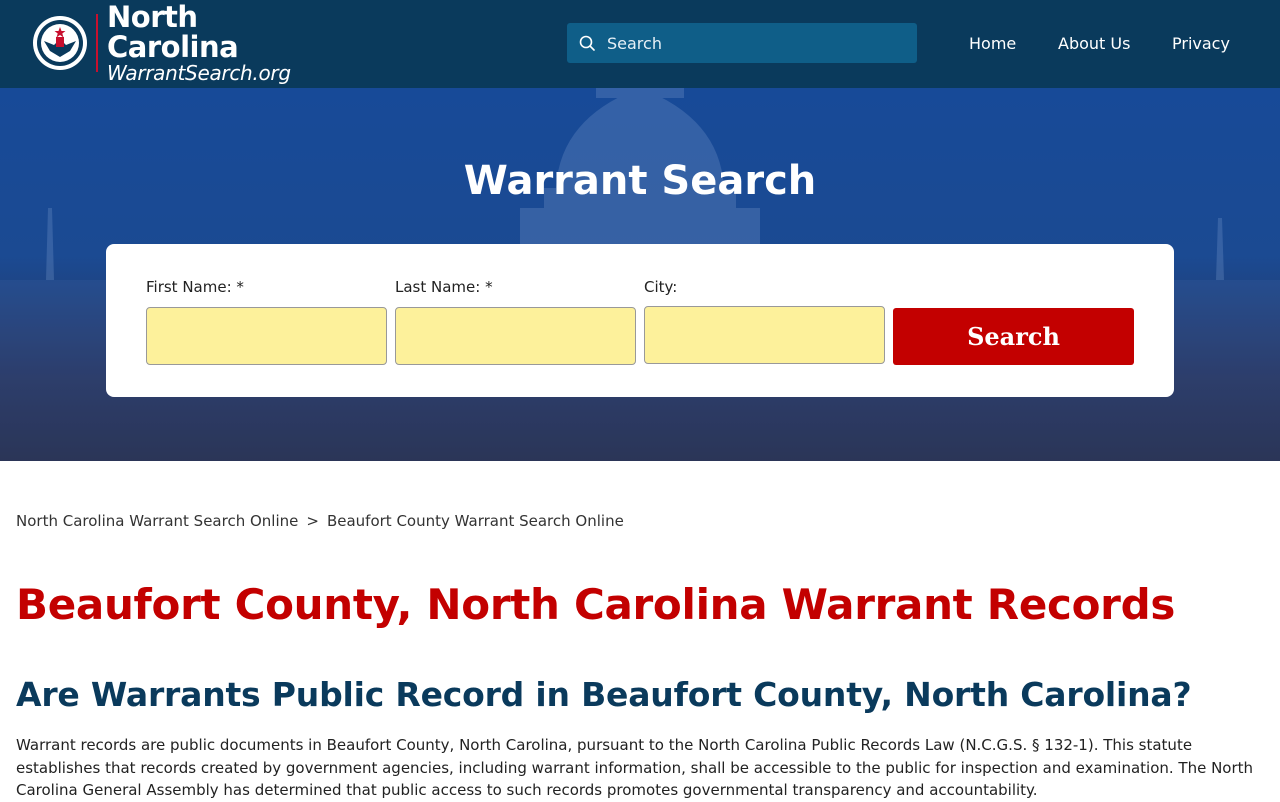  Describe the element at coordinates (97, 43) in the screenshot. I see `logo-divider` at that location.